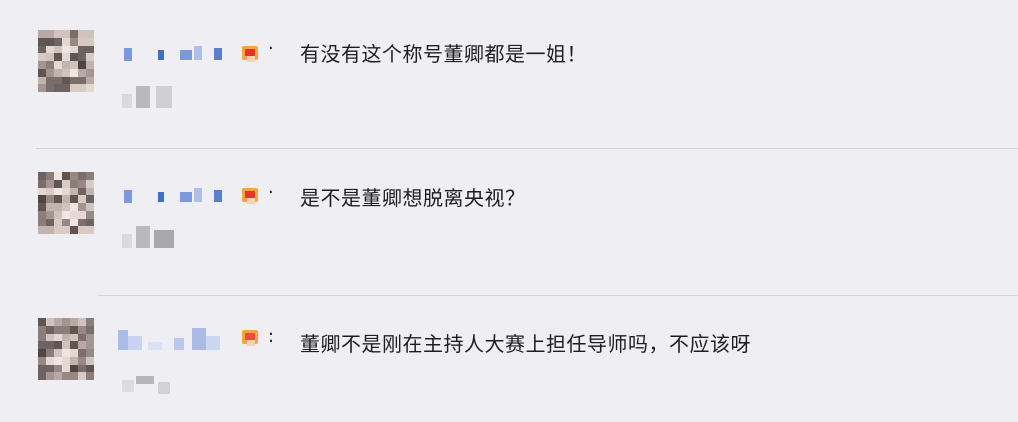  What do you see at coordinates (443, 54) in the screenshot?
I see `comment-text: 有没有这个称号董卿都是一姐！` at bounding box center [443, 54].